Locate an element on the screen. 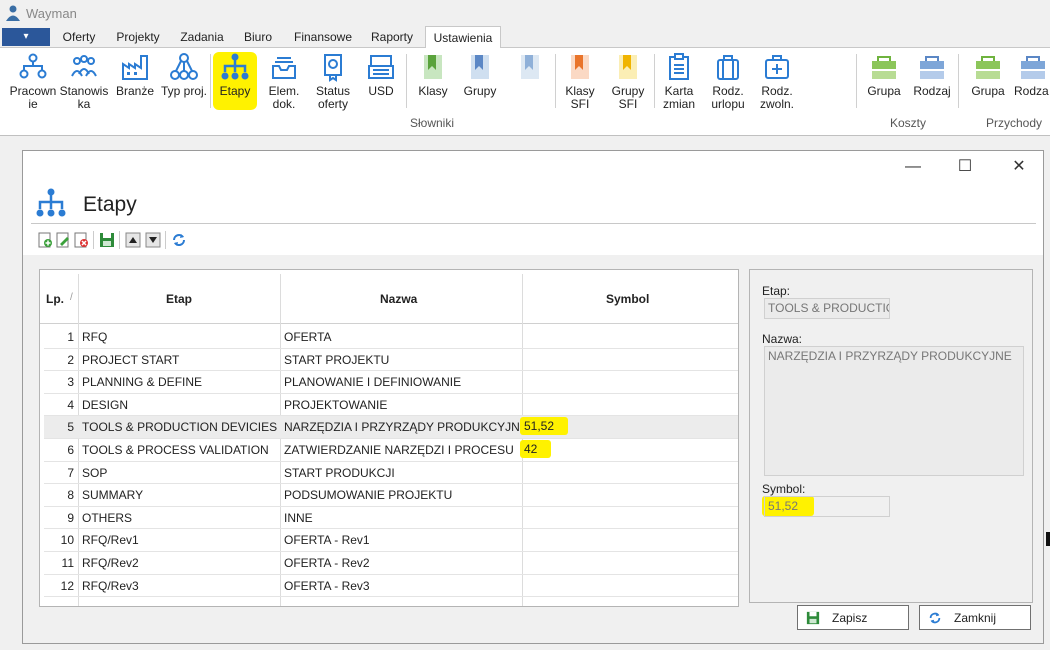 Image resolution: width=1050 pixels, height=650 pixels. tab-projekty: Projekty is located at coordinates (138, 37).